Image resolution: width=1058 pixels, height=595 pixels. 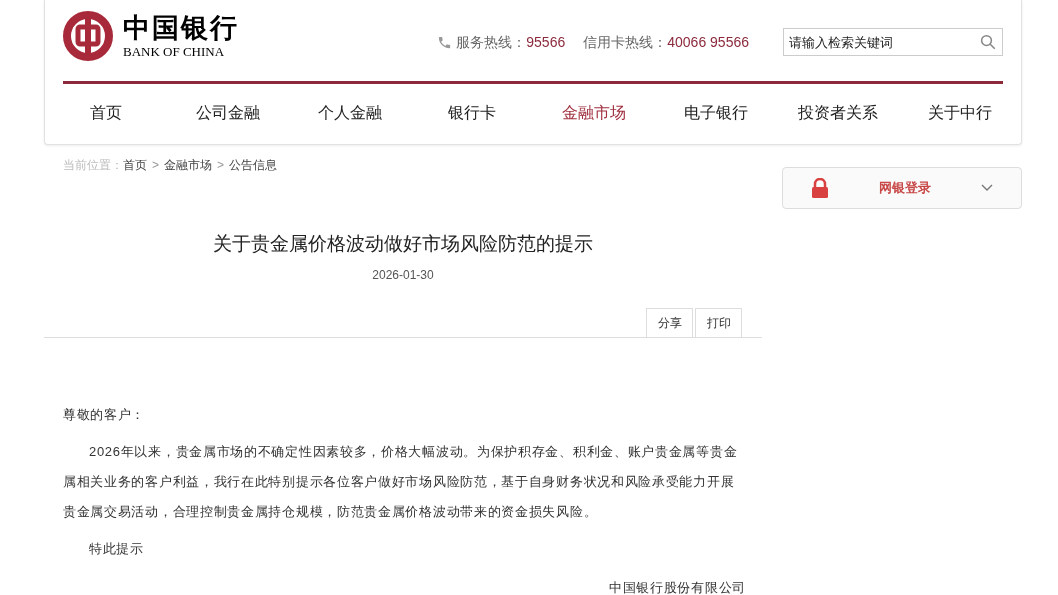 What do you see at coordinates (135, 165) in the screenshot?
I see `breadcrumb-link: 首页` at bounding box center [135, 165].